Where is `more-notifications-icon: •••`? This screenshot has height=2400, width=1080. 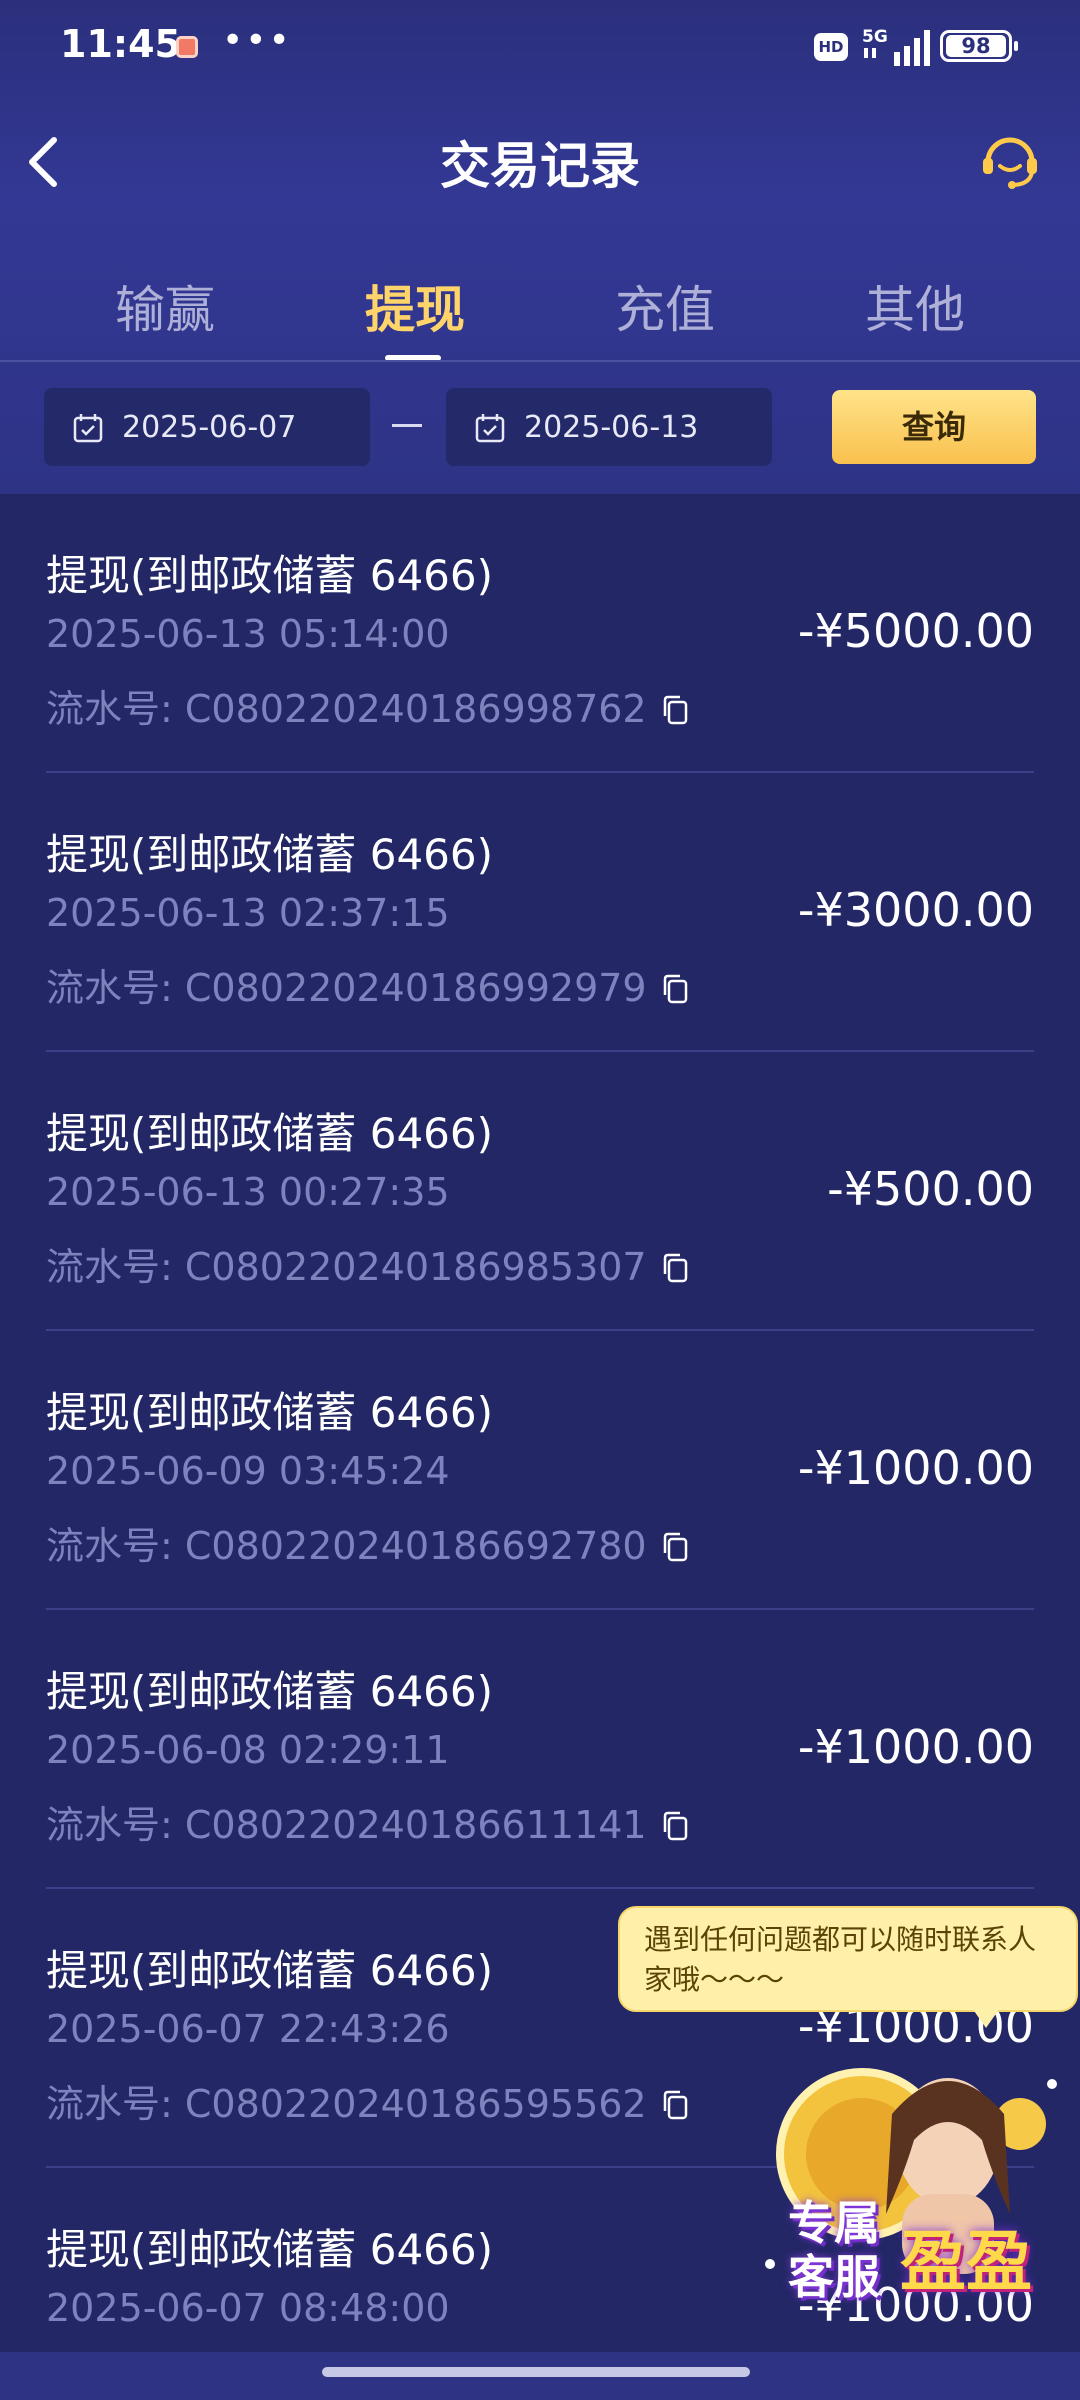 more-notifications-icon: ••• is located at coordinates (257, 40).